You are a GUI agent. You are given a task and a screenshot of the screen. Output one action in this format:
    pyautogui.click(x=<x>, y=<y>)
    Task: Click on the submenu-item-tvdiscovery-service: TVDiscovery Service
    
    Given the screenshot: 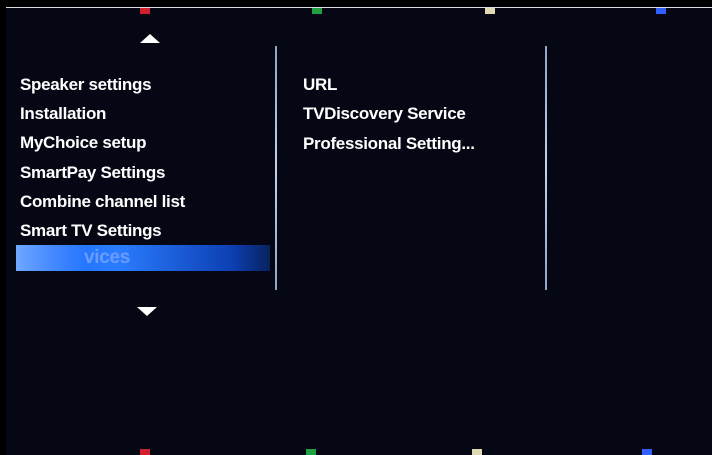 What is the action you would take?
    pyautogui.click(x=389, y=113)
    